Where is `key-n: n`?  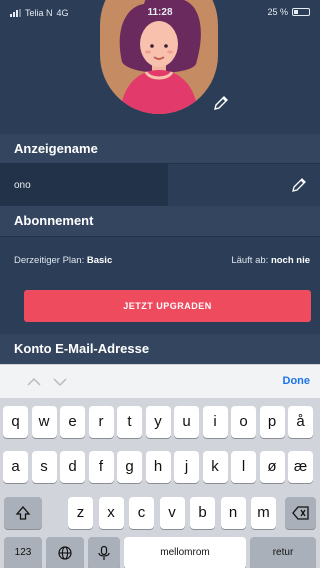
key-n: n is located at coordinates (233, 513).